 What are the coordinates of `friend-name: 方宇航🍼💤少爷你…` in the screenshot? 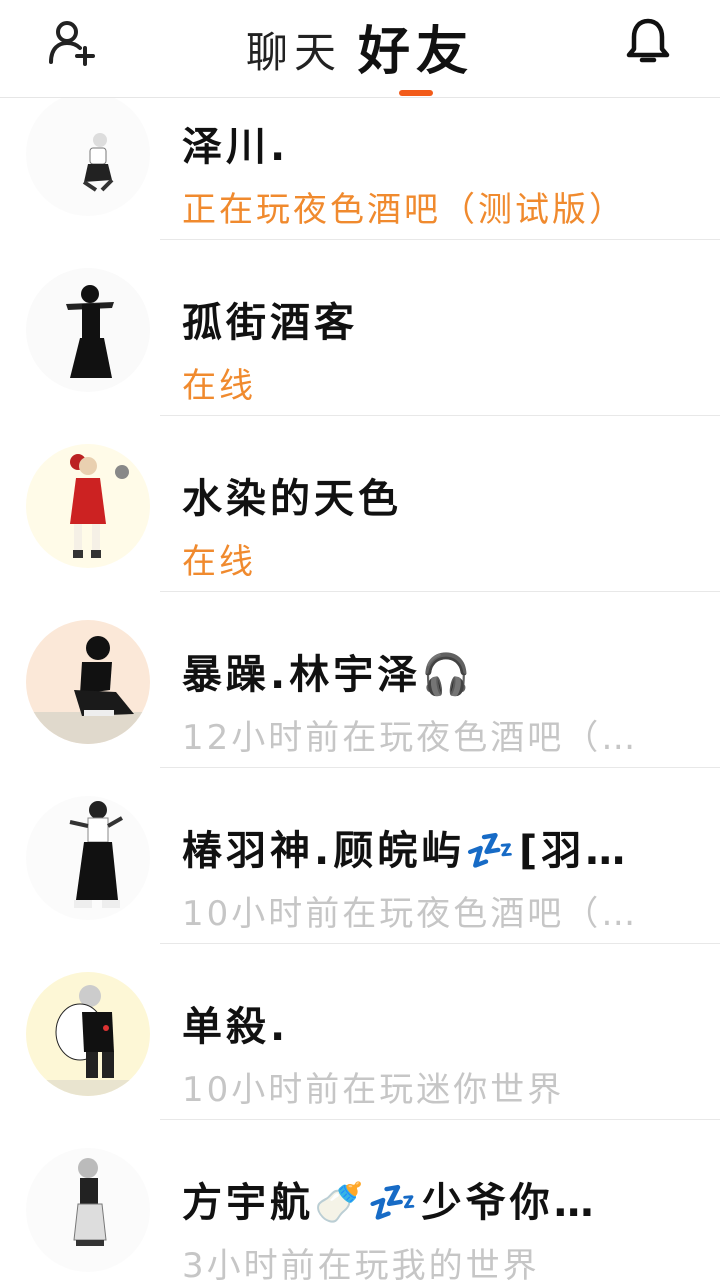 It's located at (390, 1203).